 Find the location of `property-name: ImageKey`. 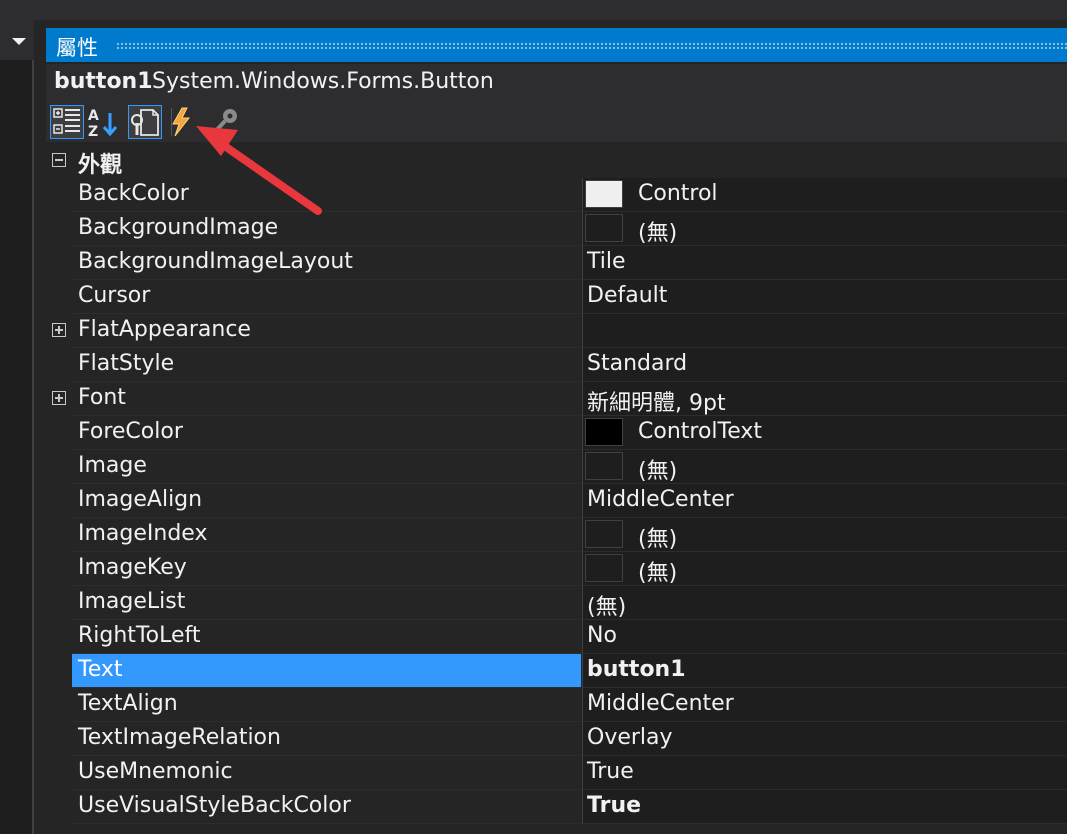

property-name: ImageKey is located at coordinates (132, 567).